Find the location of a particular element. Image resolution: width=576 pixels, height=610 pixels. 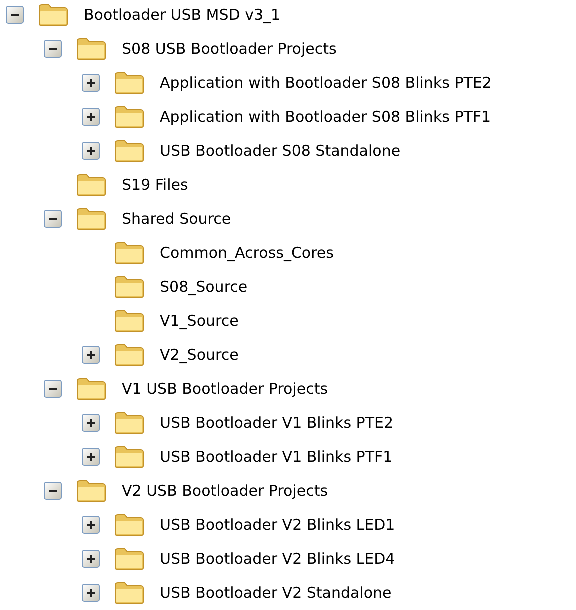

folder-label: USB Bootloader V2 Blinks LED1 is located at coordinates (278, 525).